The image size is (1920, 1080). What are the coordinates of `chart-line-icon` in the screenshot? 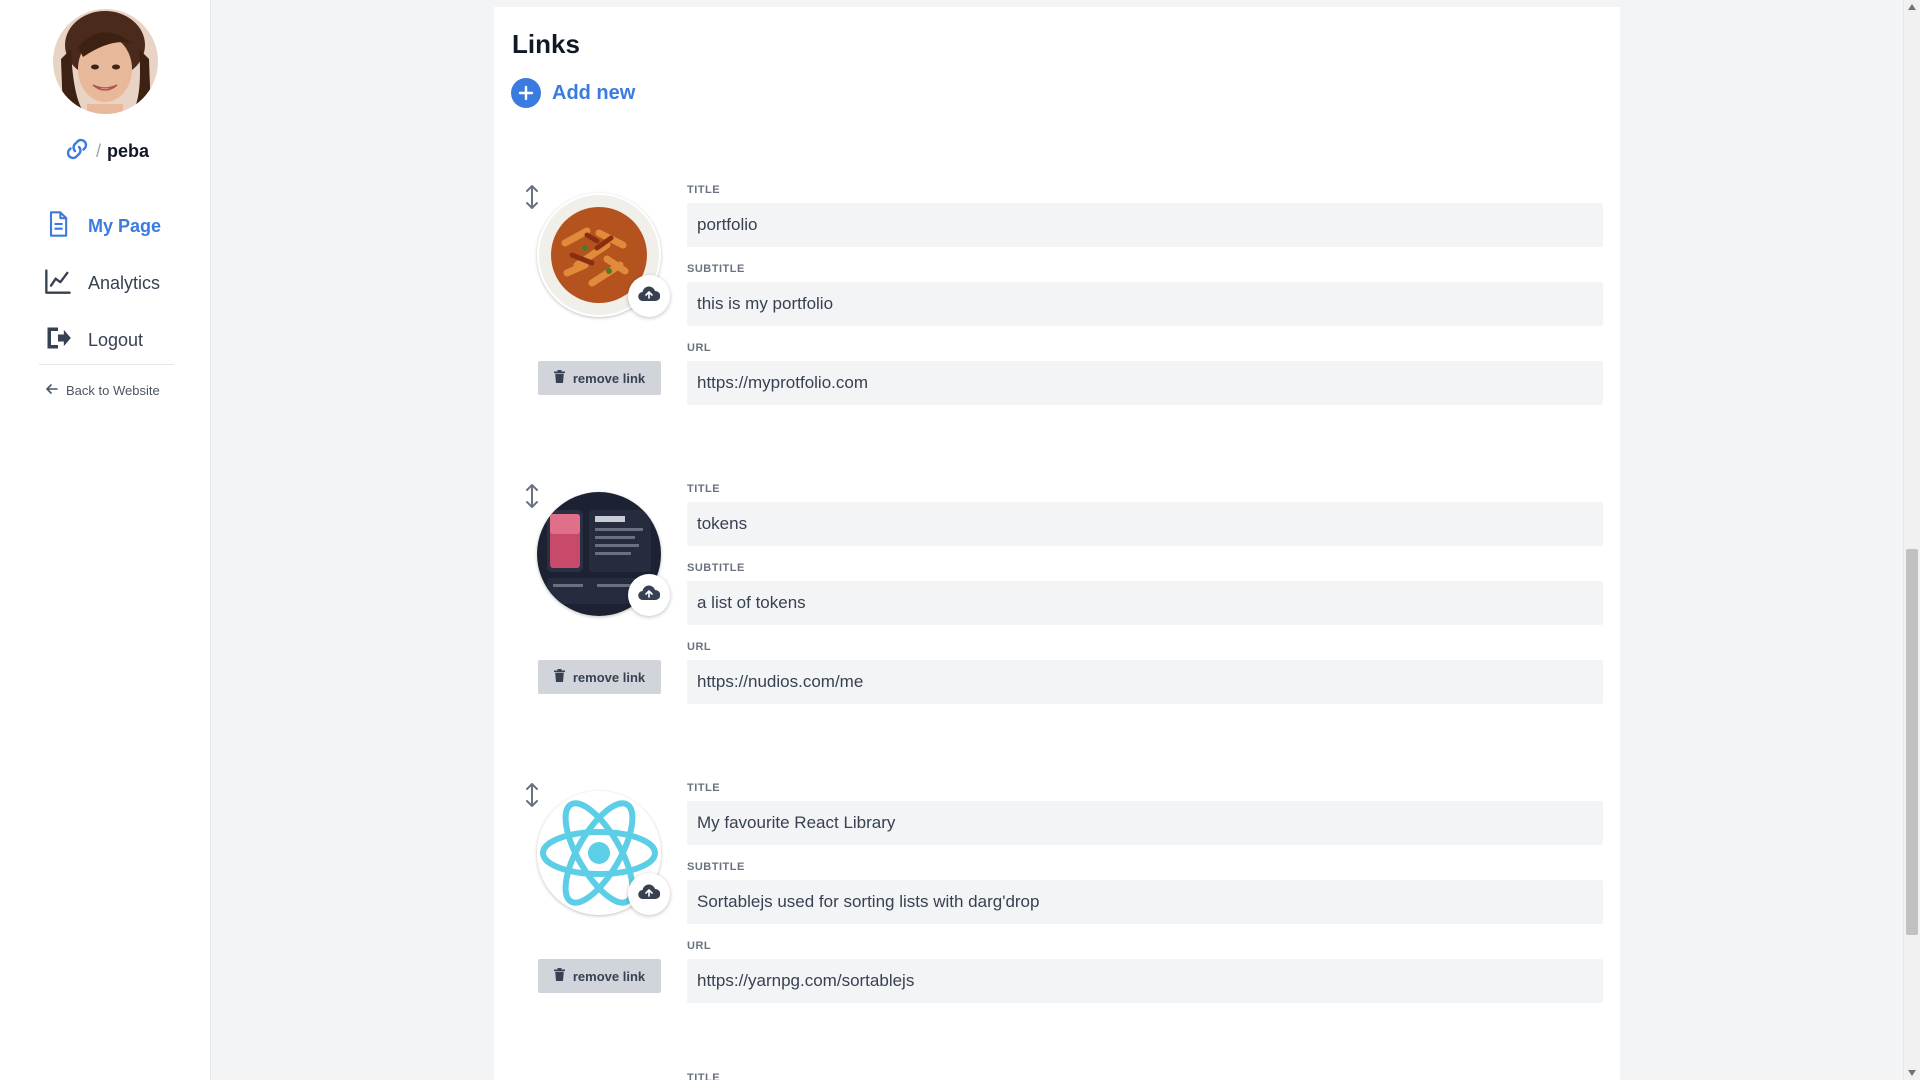 It's located at (58, 283).